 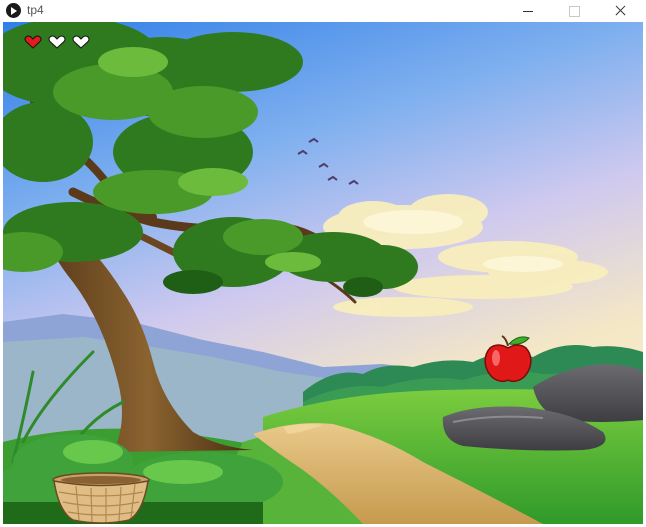 I want to click on play-icon, so click(x=13, y=10).